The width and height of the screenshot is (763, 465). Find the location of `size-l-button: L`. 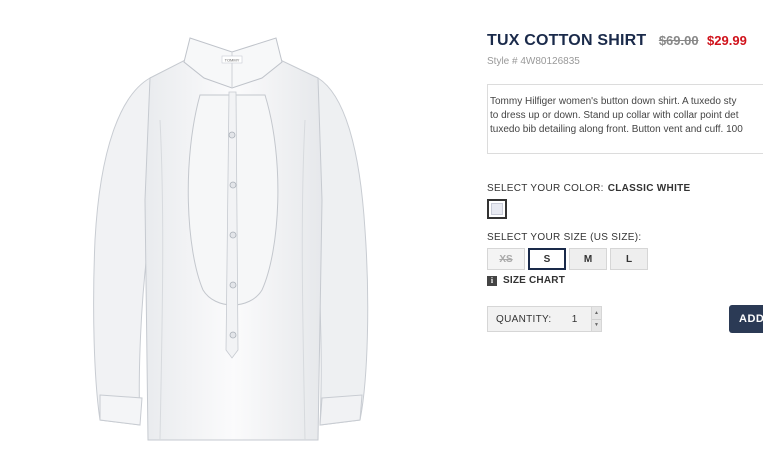

size-l-button: L is located at coordinates (629, 259).